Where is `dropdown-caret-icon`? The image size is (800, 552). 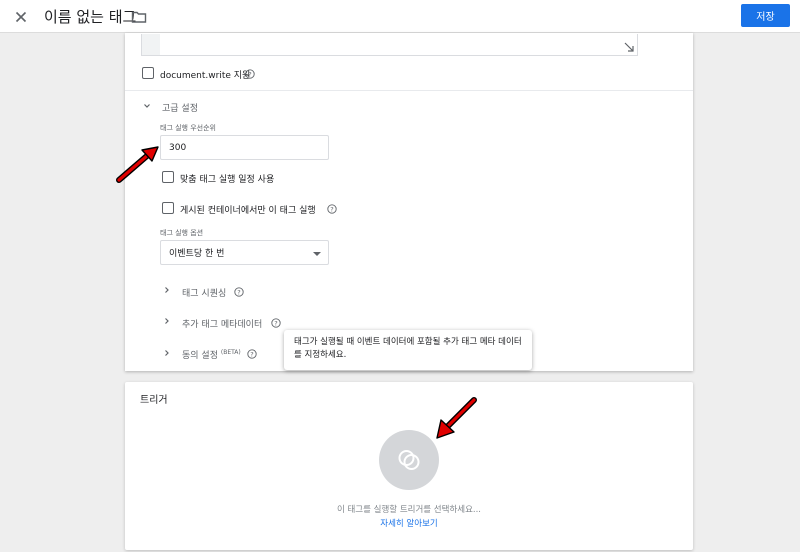 dropdown-caret-icon is located at coordinates (317, 254).